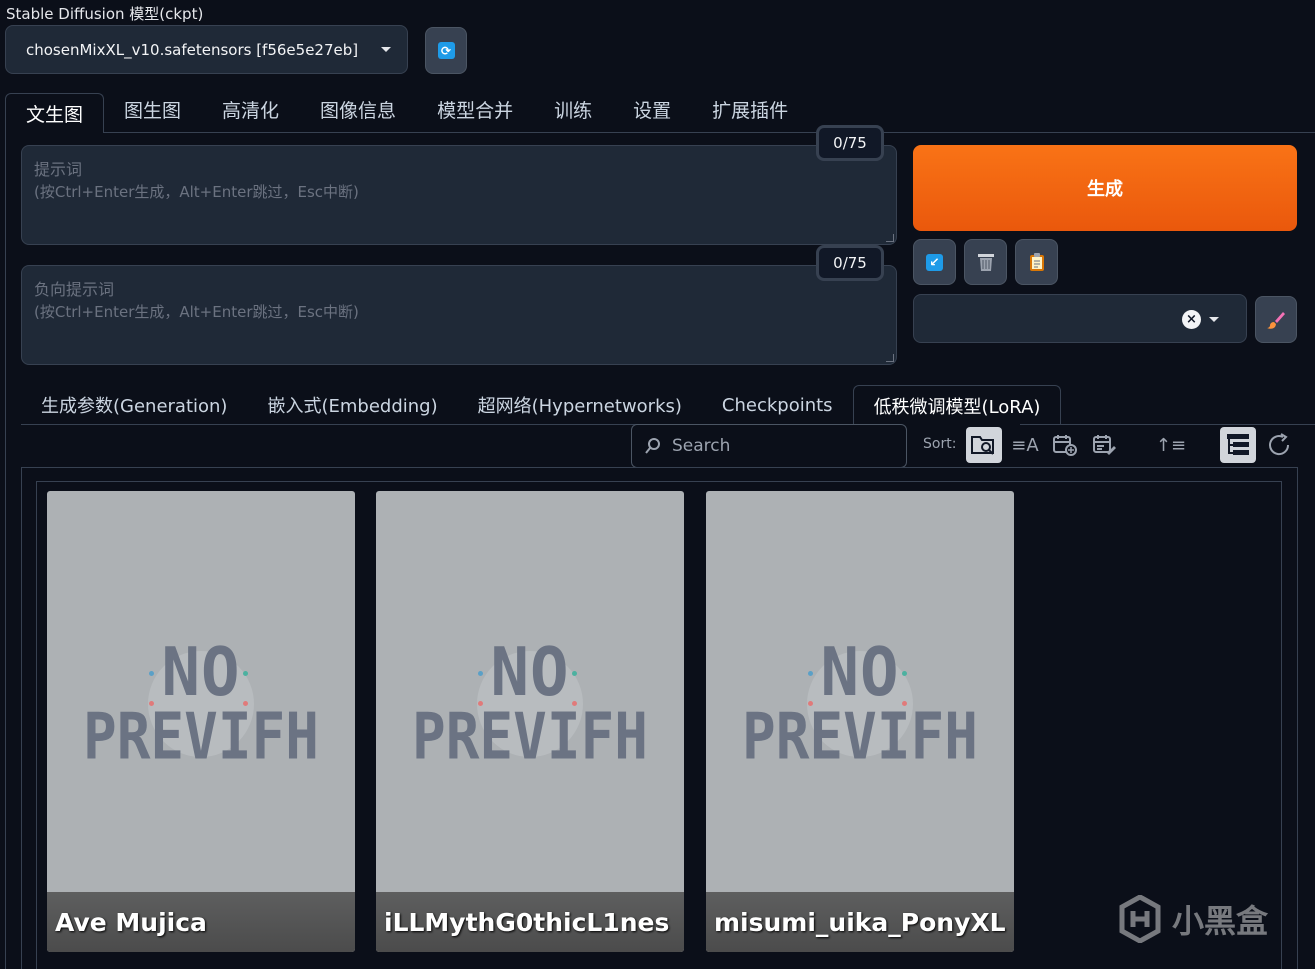 The image size is (1315, 969). What do you see at coordinates (580, 405) in the screenshot?
I see `tab-hypernetworks: 超网络(Hypernetworks)` at bounding box center [580, 405].